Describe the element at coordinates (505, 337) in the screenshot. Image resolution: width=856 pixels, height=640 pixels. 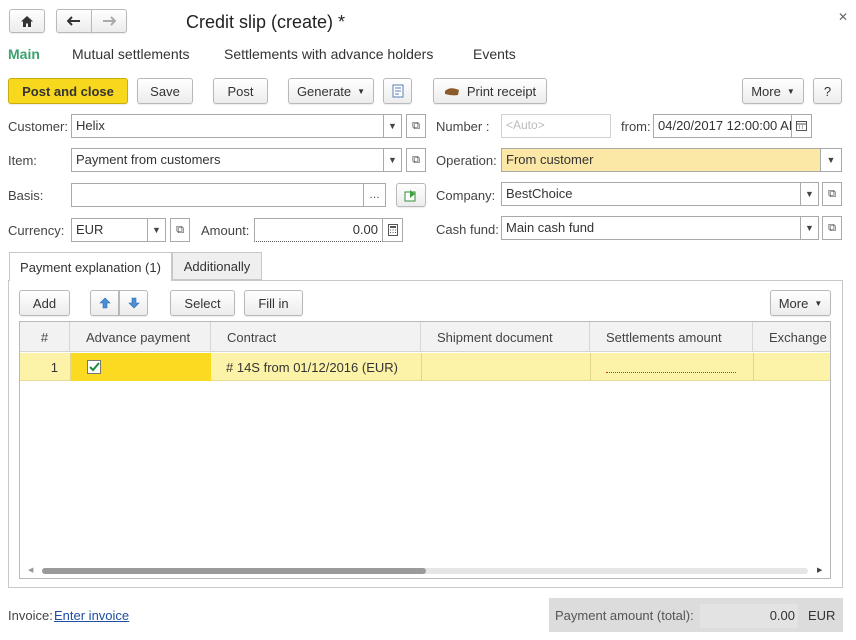
I see `column-header-shipment-document: Shipment document` at that location.